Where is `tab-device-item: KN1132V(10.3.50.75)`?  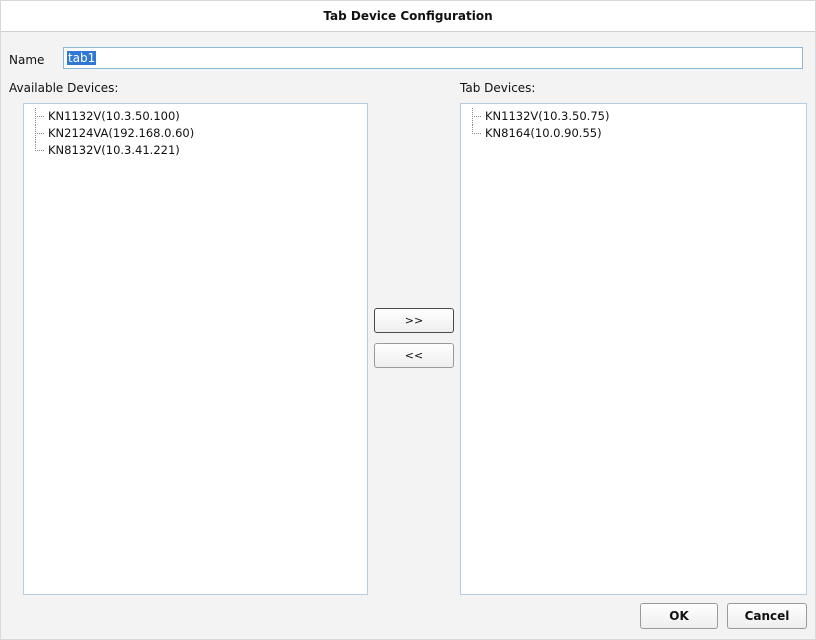
tab-device-item: KN1132V(10.3.50.75) is located at coordinates (638, 116).